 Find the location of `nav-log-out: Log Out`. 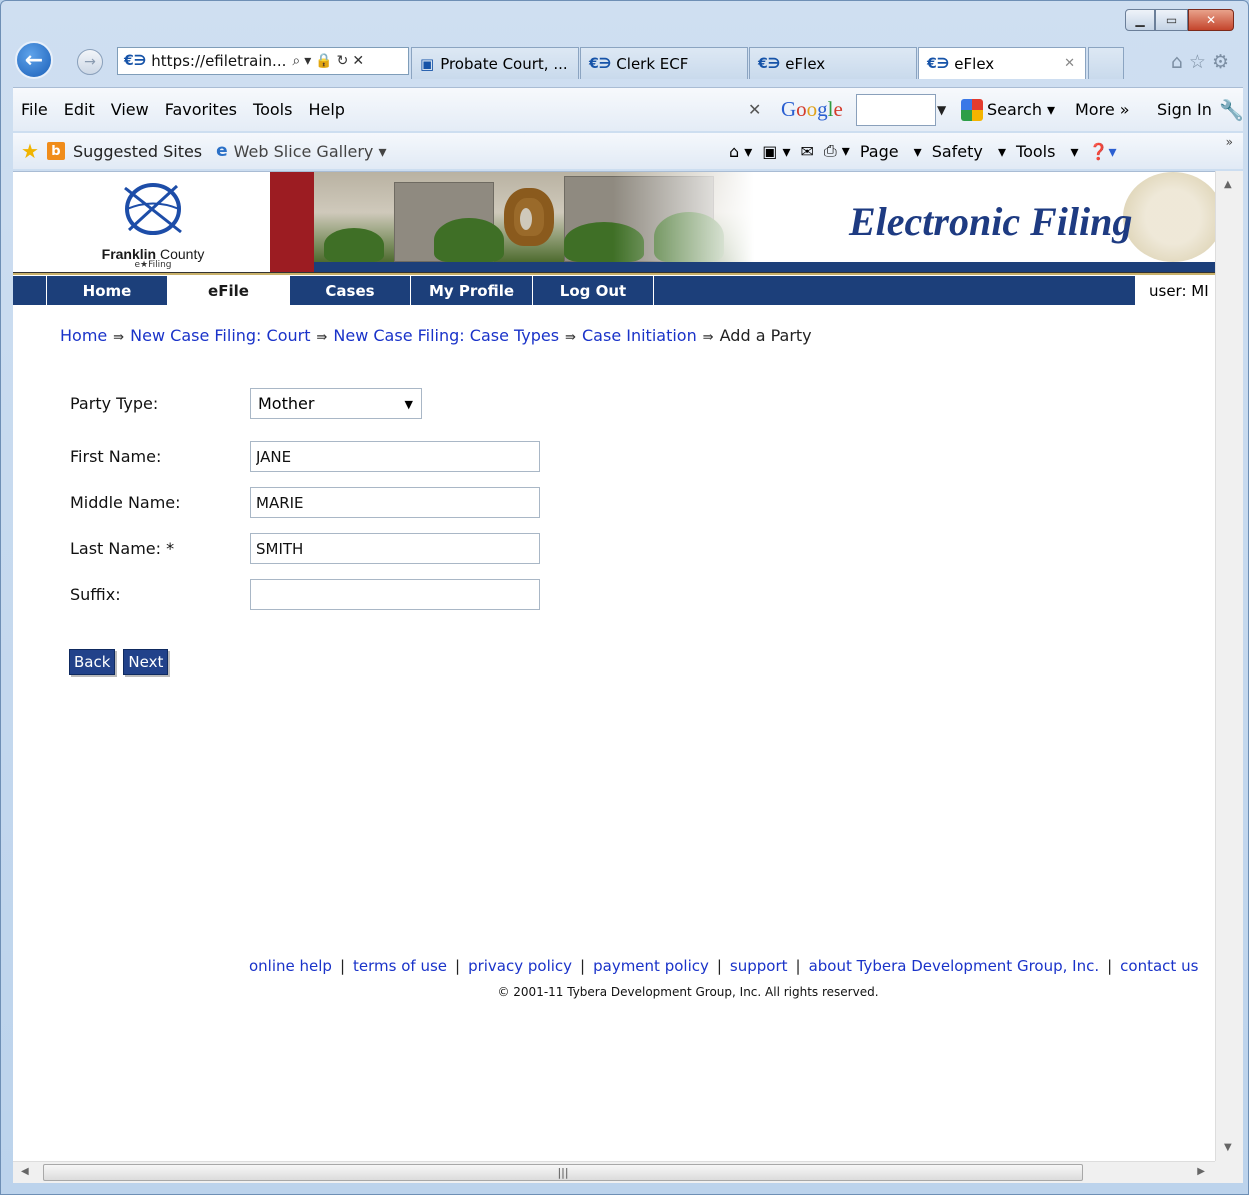

nav-log-out: Log Out is located at coordinates (593, 290).